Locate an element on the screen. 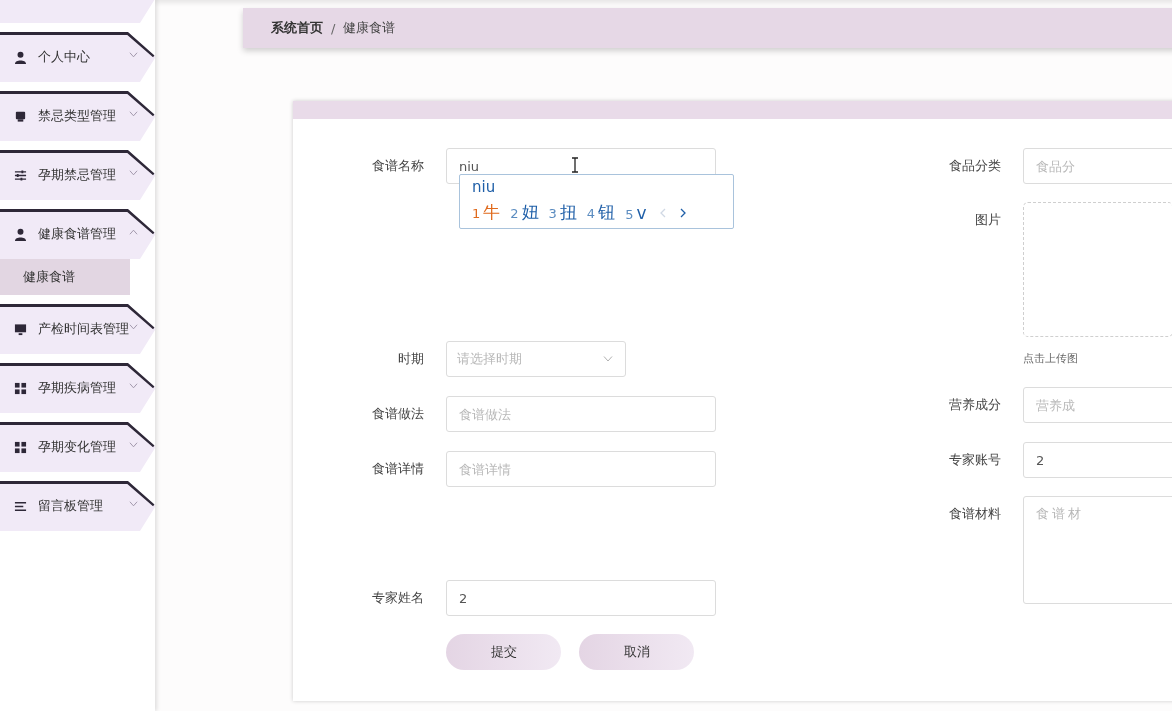  field-label: 专家姓名 is located at coordinates (397, 598).